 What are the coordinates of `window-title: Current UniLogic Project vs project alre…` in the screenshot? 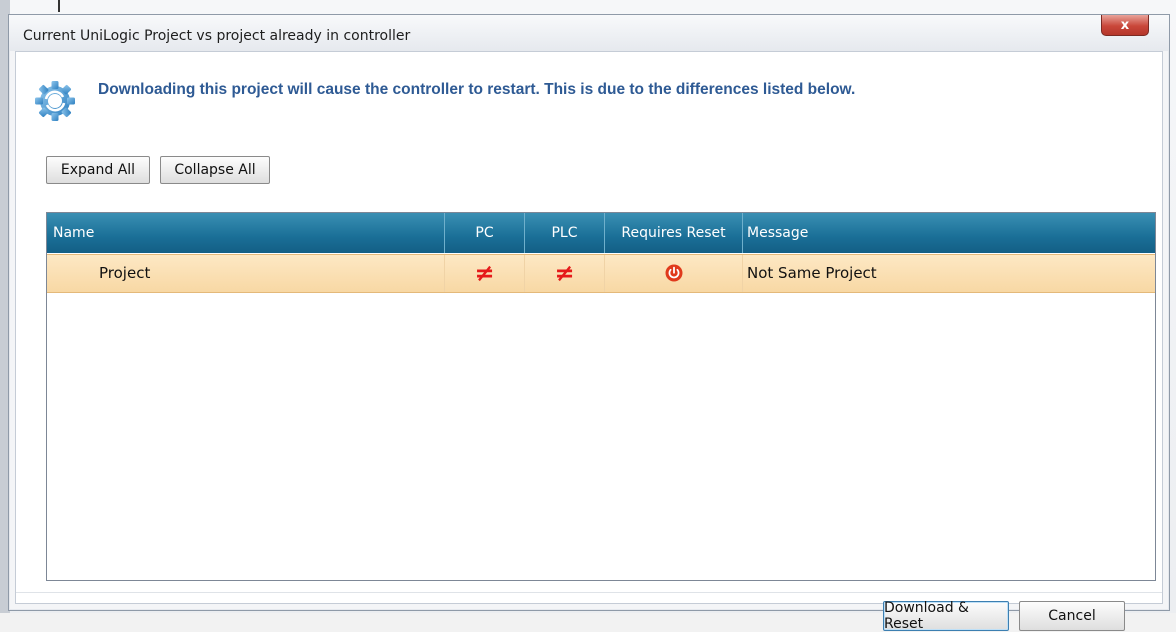 It's located at (217, 36).